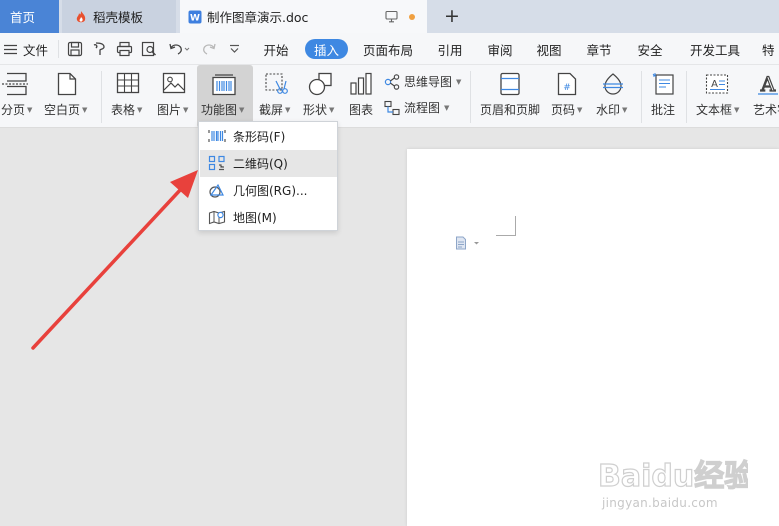 This screenshot has width=779, height=526. What do you see at coordinates (36, 50) in the screenshot?
I see `file-menu-label: 文件` at bounding box center [36, 50].